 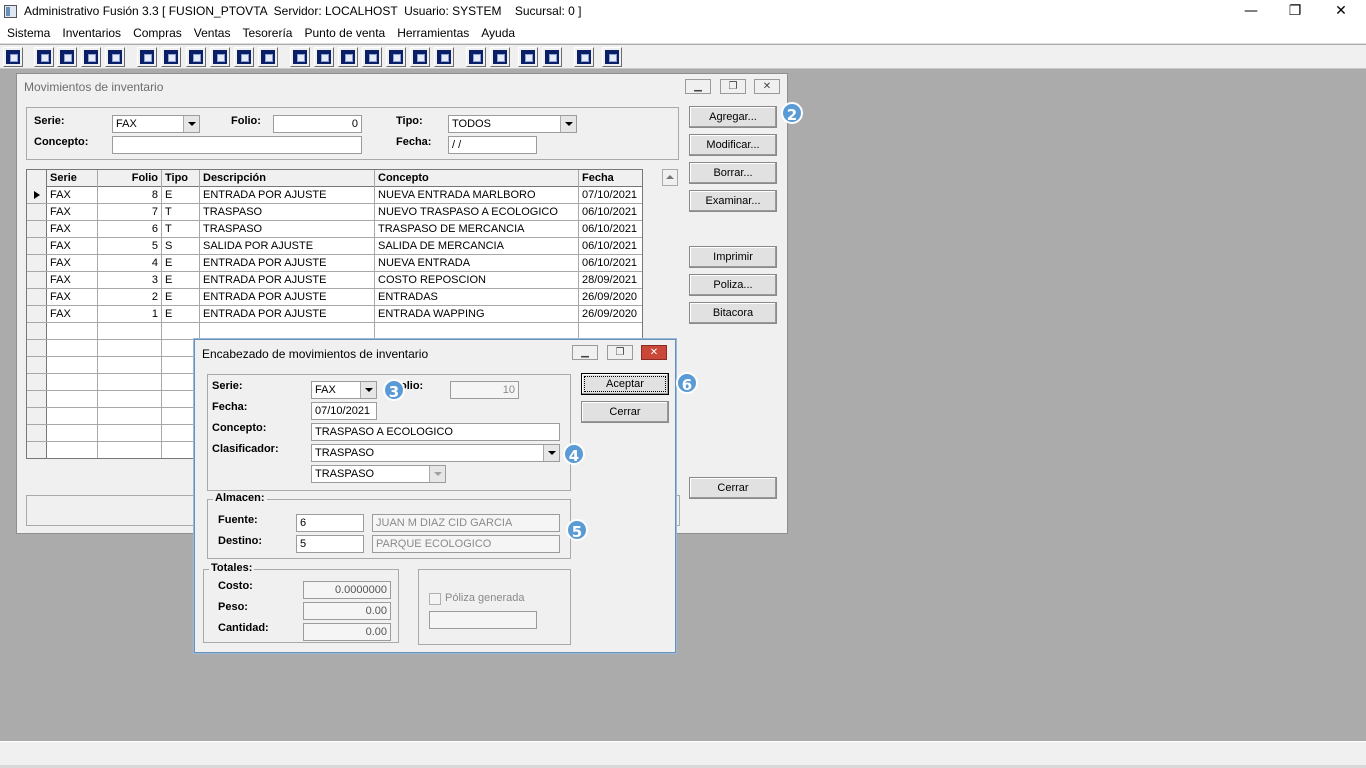 I want to click on report-icon, so click(x=244, y=57).